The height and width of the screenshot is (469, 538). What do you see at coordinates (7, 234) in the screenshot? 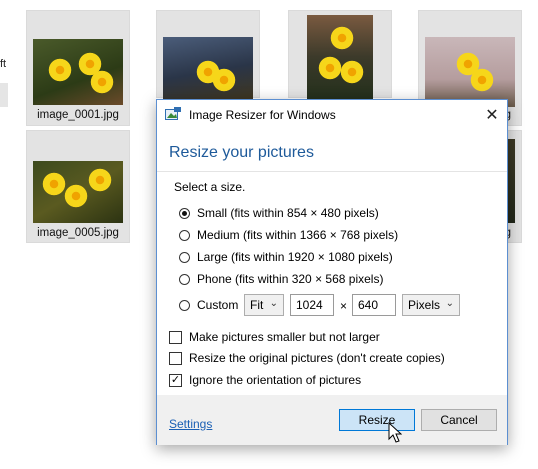
I see `left-pane` at bounding box center [7, 234].